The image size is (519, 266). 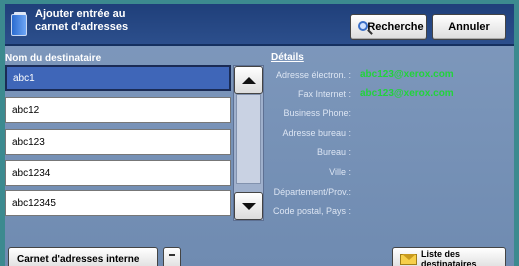 What do you see at coordinates (118, 203) in the screenshot?
I see `list-item: abc12345` at bounding box center [118, 203].